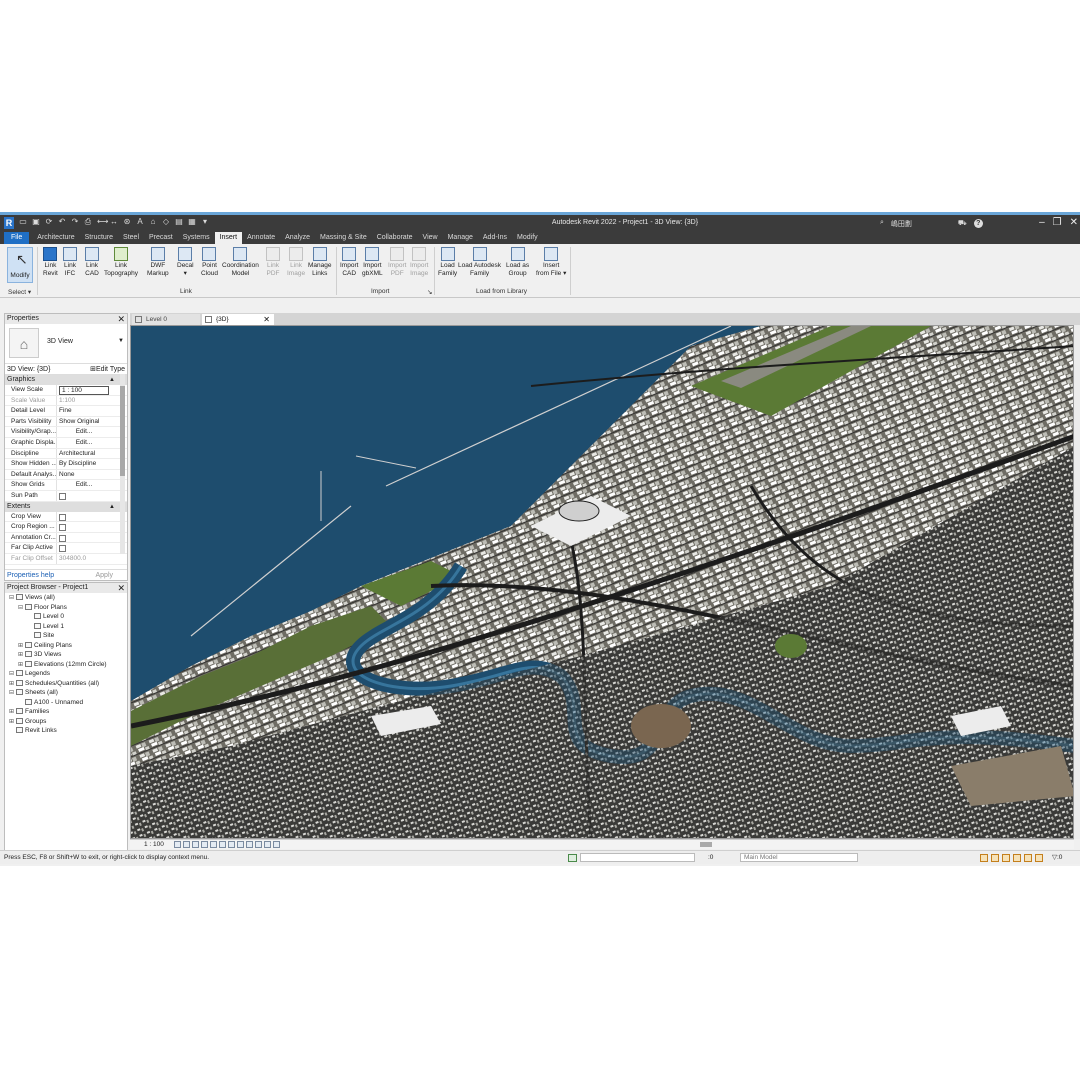 The image size is (1080, 1080). What do you see at coordinates (92, 401) in the screenshot?
I see `property-value: 1:100` at bounding box center [92, 401].